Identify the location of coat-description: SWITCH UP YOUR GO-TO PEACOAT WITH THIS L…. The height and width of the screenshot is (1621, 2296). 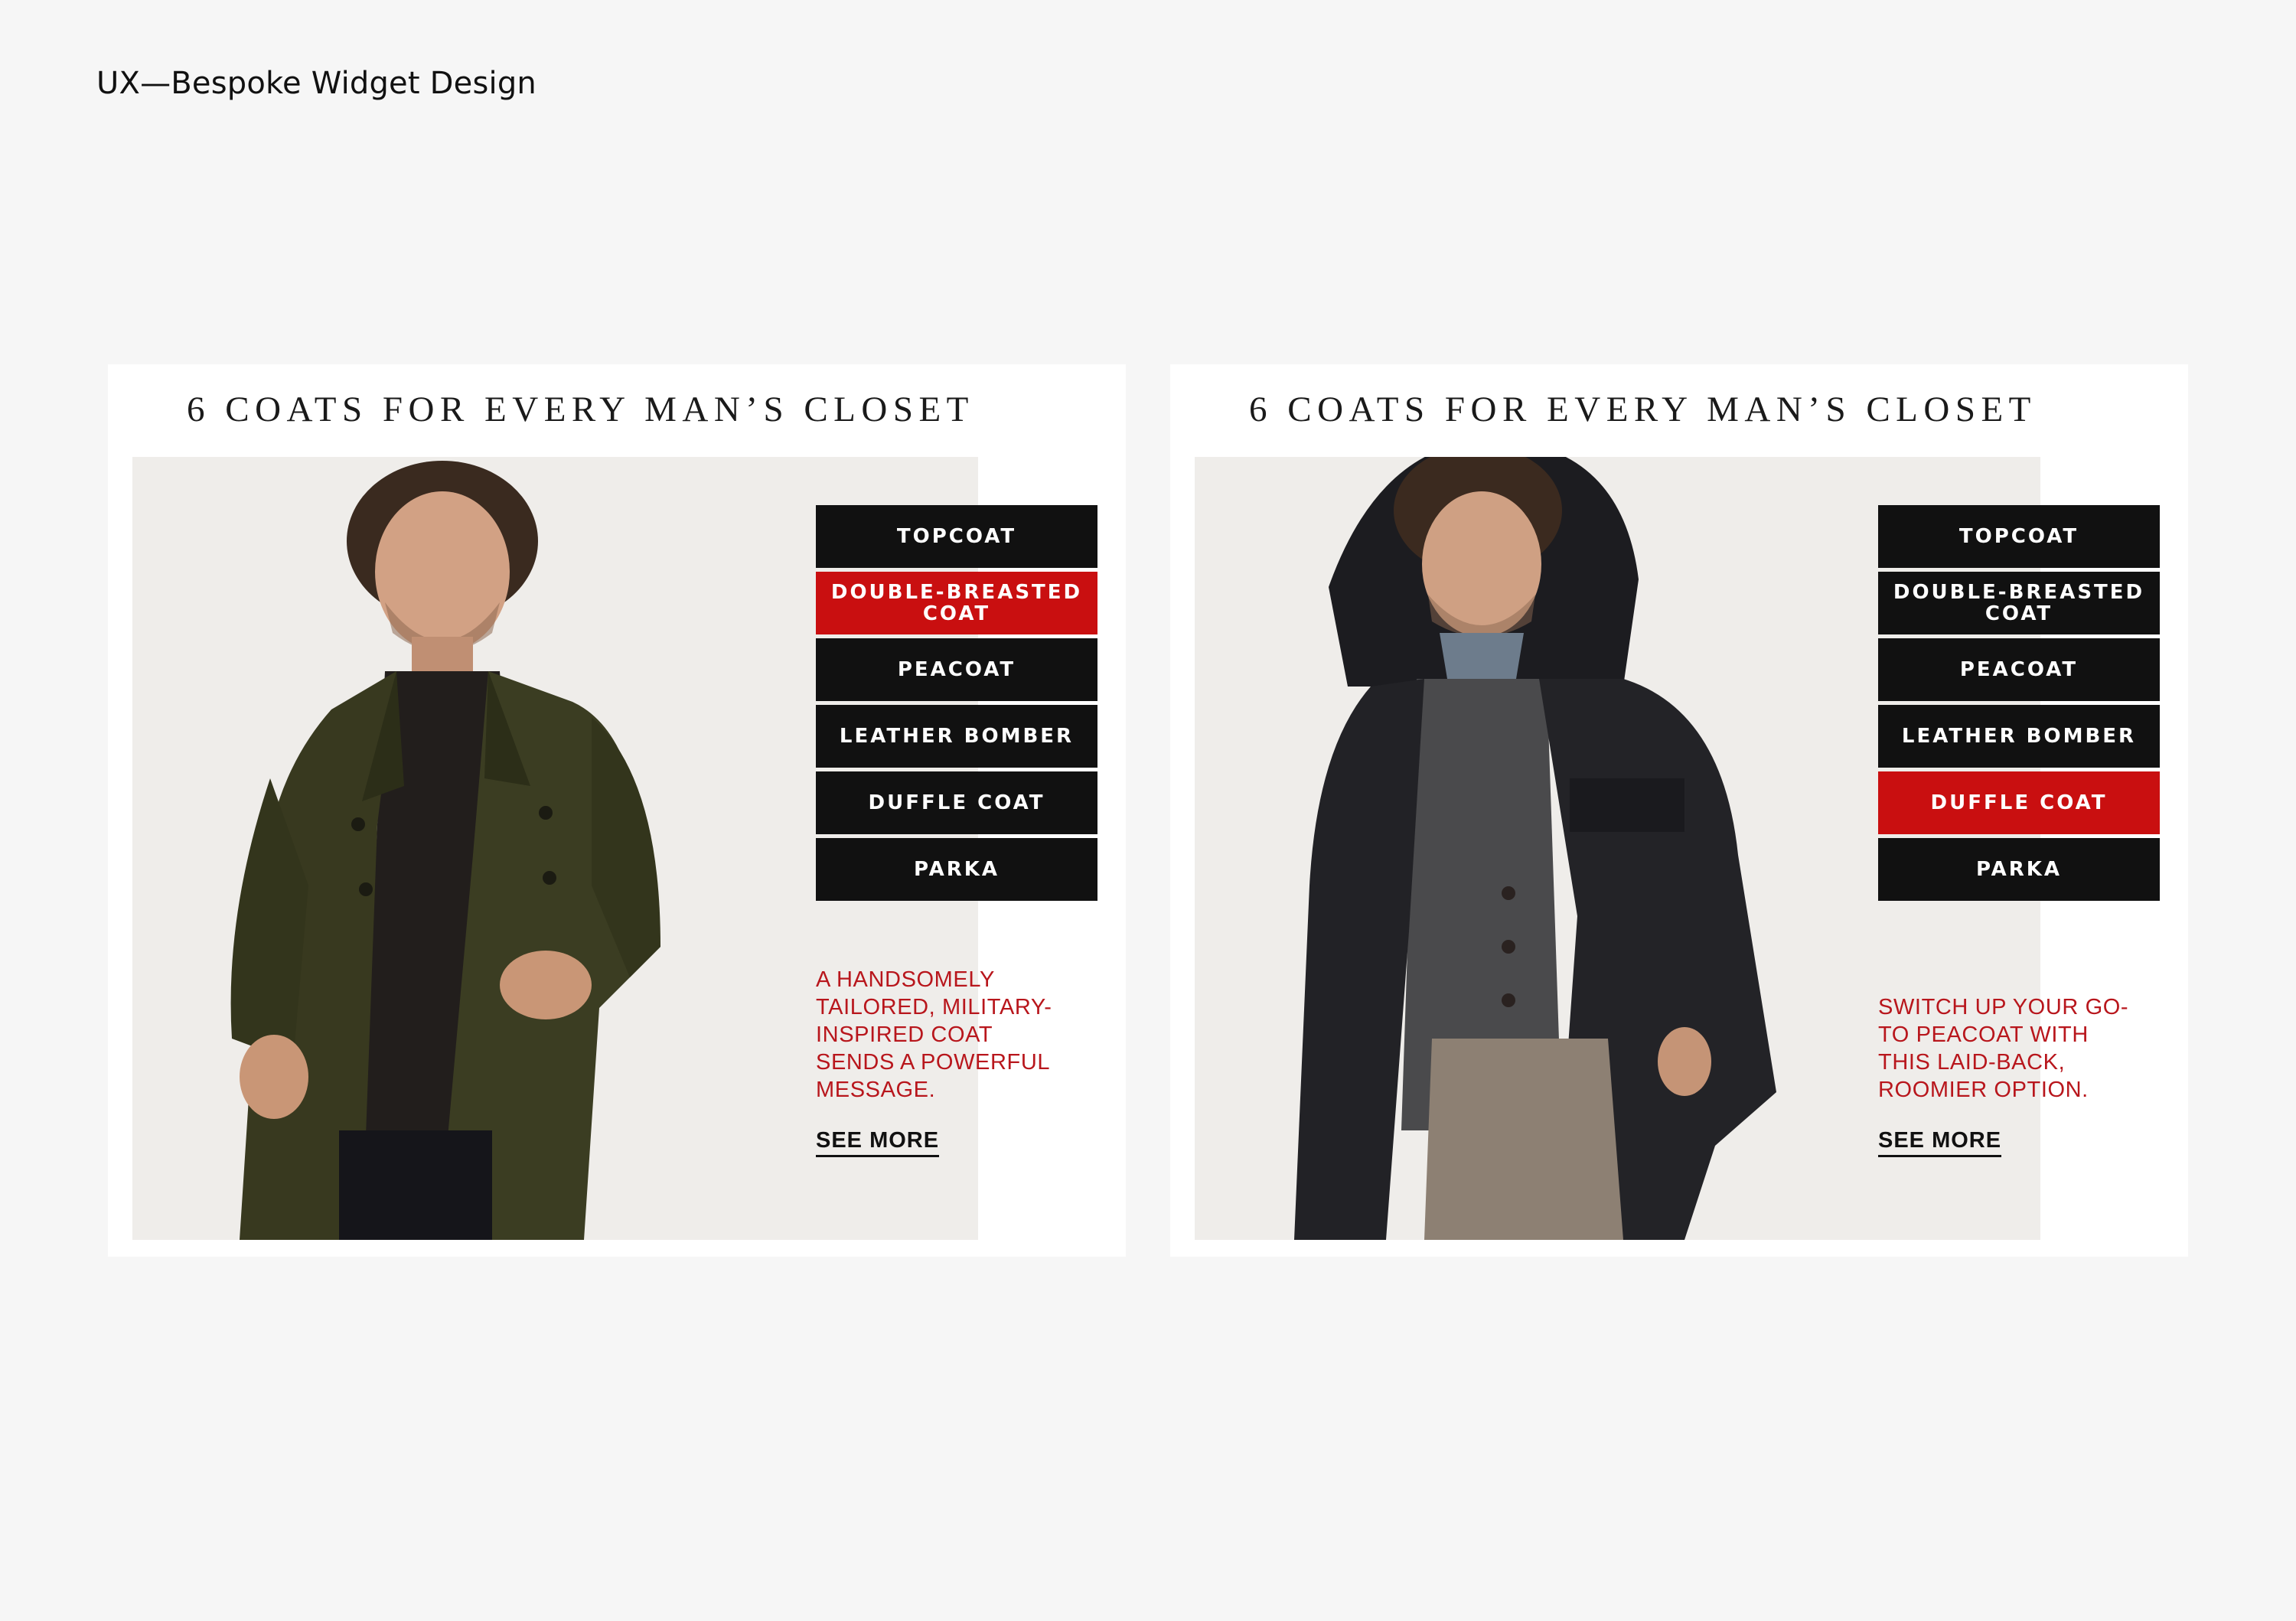
(2003, 1048).